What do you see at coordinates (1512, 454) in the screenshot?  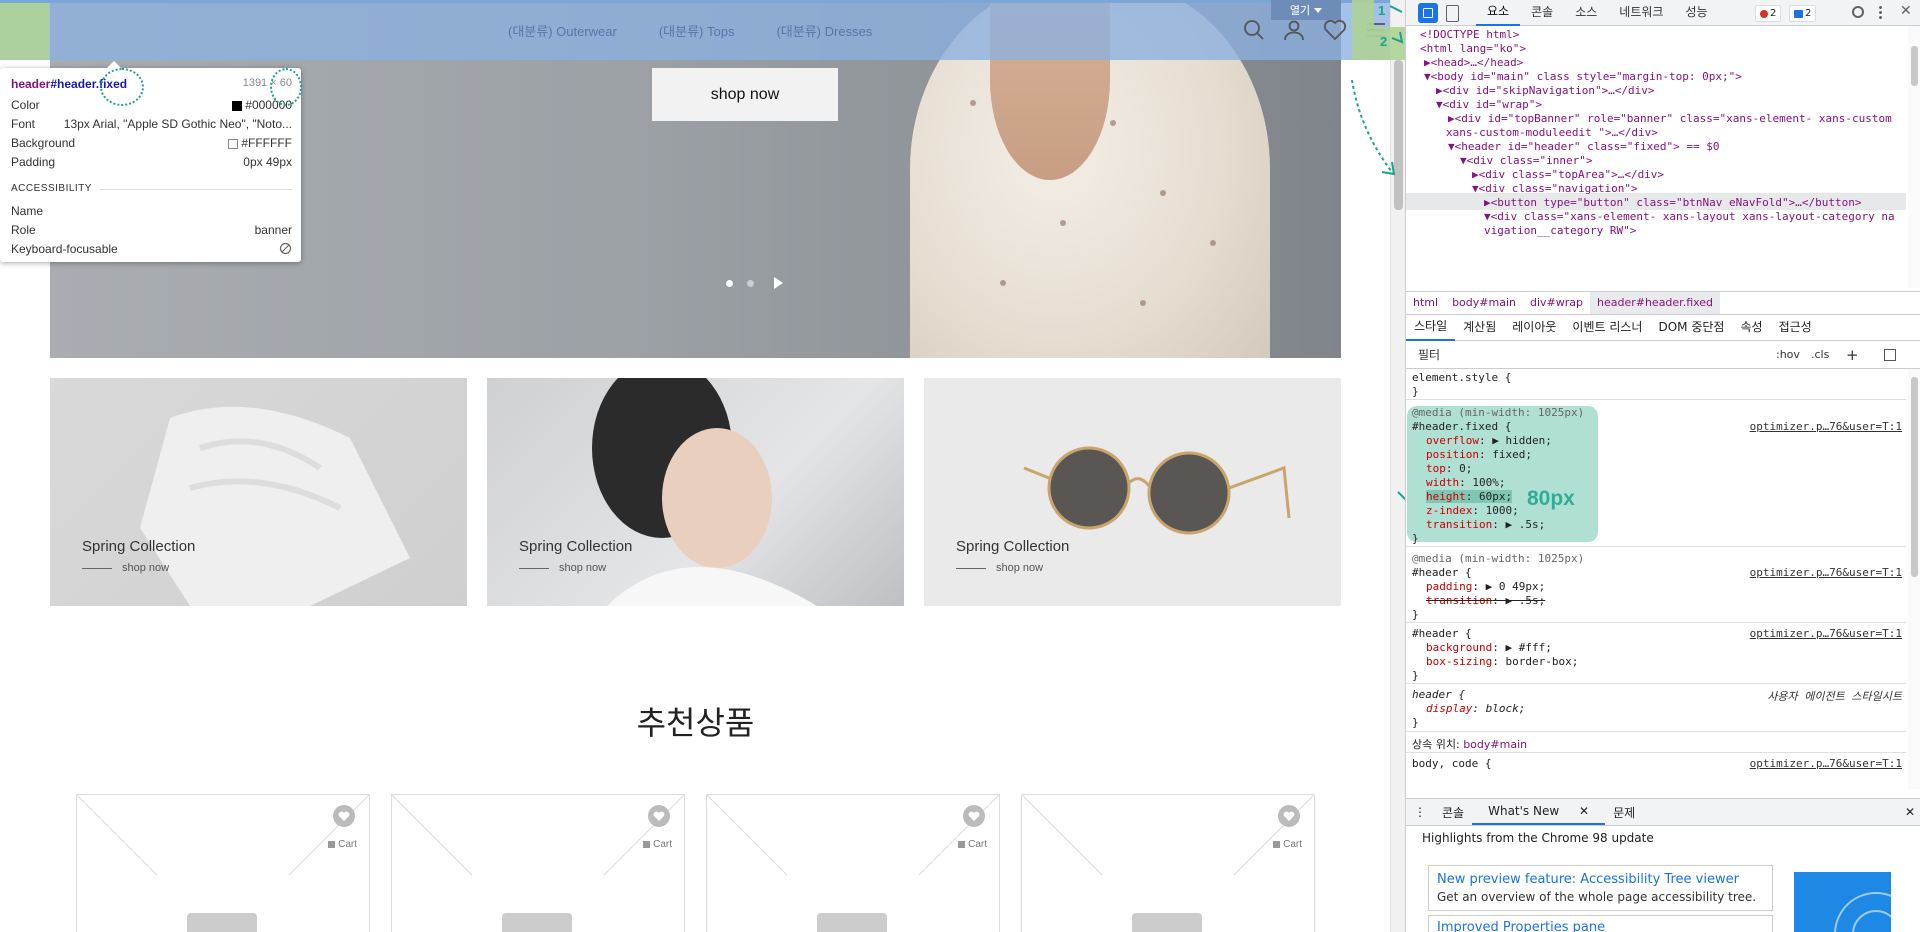 I see `css-property-value: fixed;` at bounding box center [1512, 454].